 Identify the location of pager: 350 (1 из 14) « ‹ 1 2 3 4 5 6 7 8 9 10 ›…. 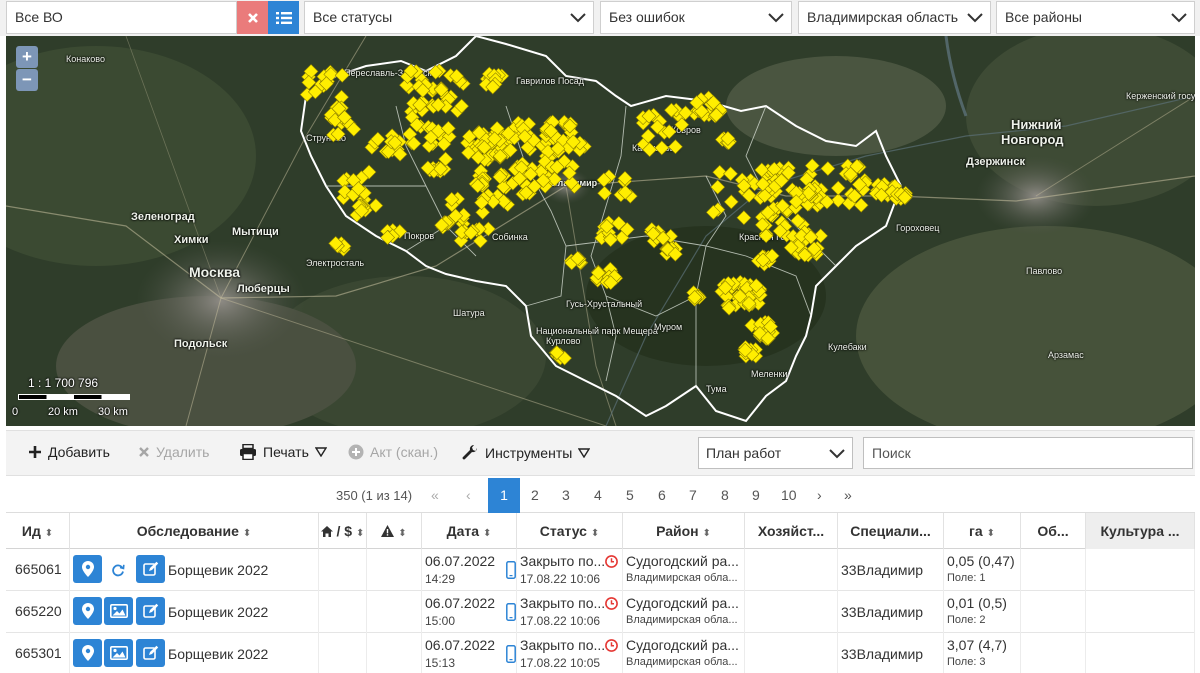
(600, 494).